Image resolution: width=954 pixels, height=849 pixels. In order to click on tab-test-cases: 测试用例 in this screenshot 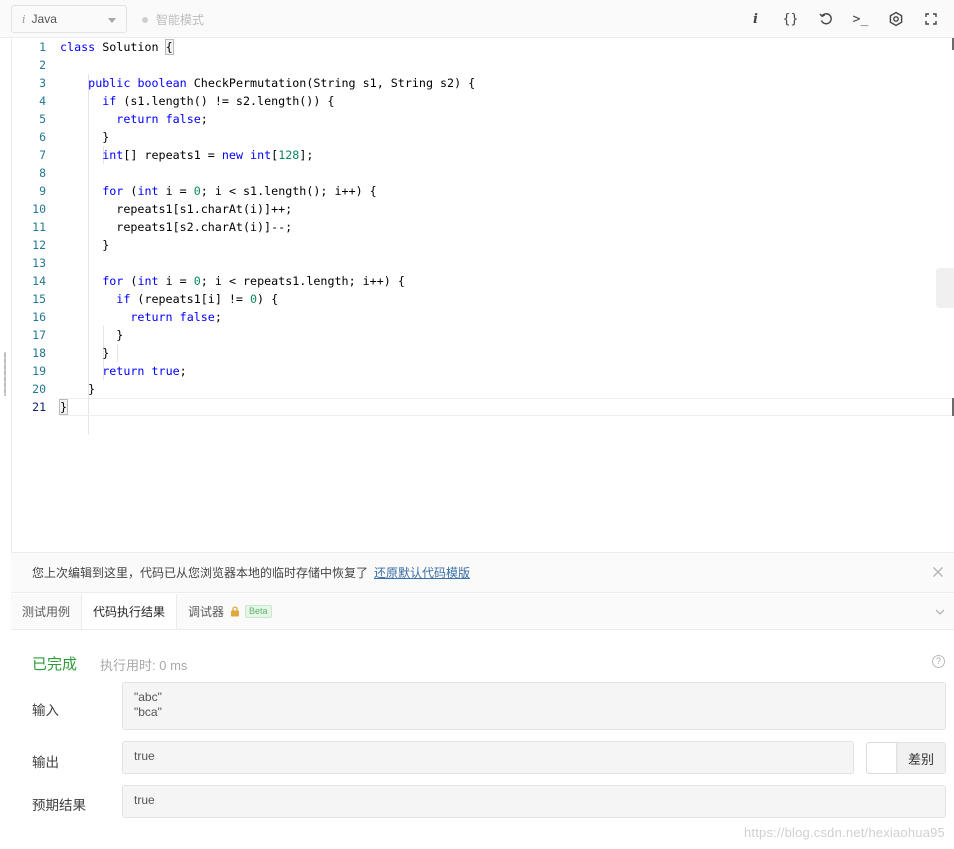, I will do `click(46, 611)`.